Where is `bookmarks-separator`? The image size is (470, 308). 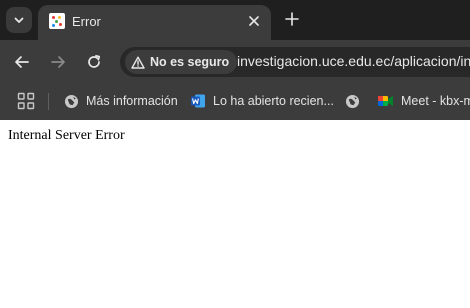
bookmarks-separator is located at coordinates (48, 101).